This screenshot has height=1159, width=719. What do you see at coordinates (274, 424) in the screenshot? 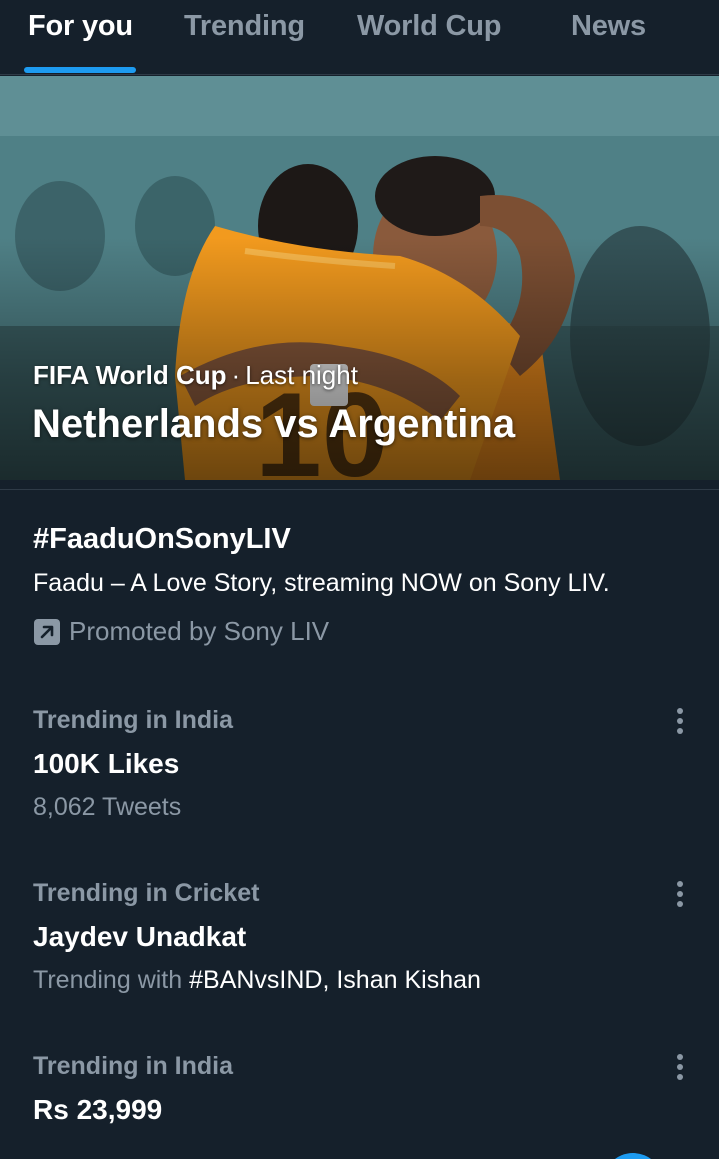
I see `hero-title: Netherlands vs Argentina` at bounding box center [274, 424].